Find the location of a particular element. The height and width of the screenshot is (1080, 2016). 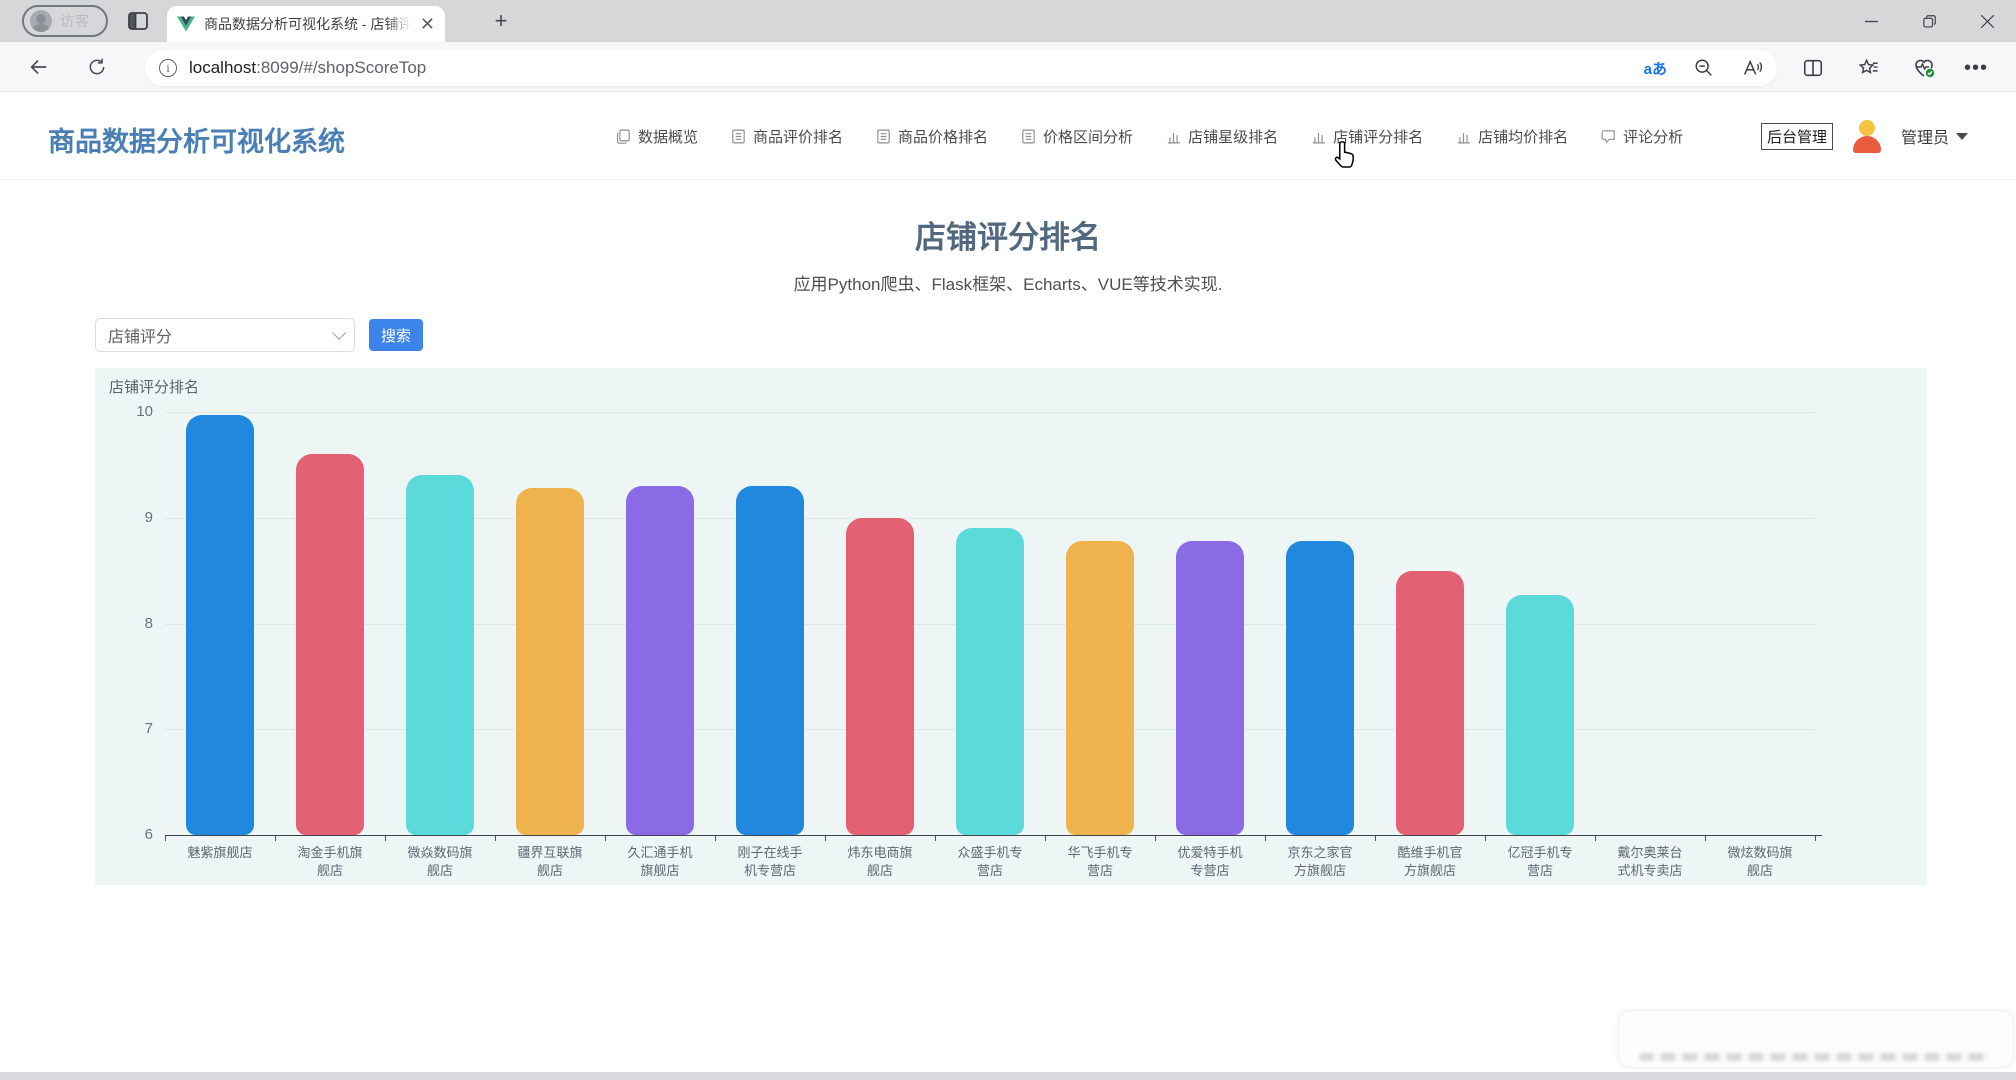

refresh-button is located at coordinates (97, 67).